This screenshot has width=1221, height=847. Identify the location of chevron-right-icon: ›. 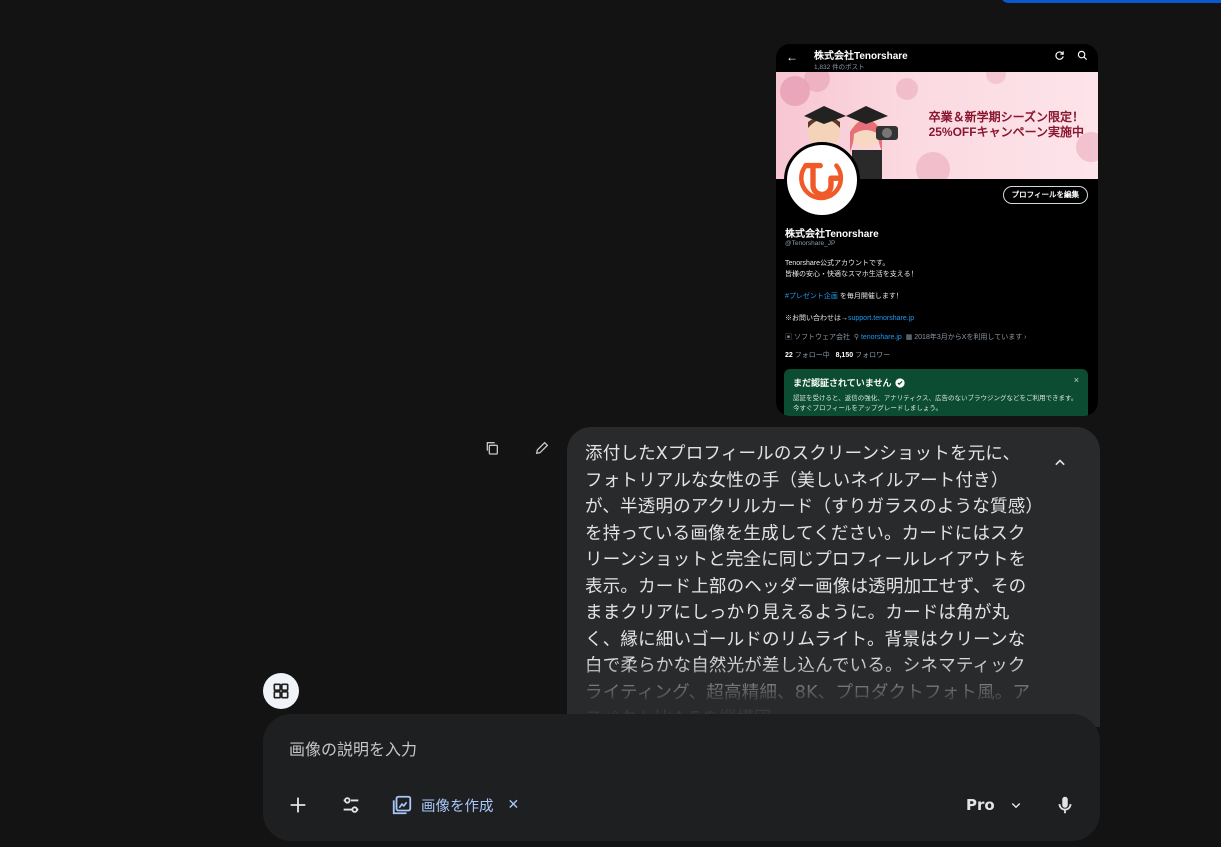
(1025, 337).